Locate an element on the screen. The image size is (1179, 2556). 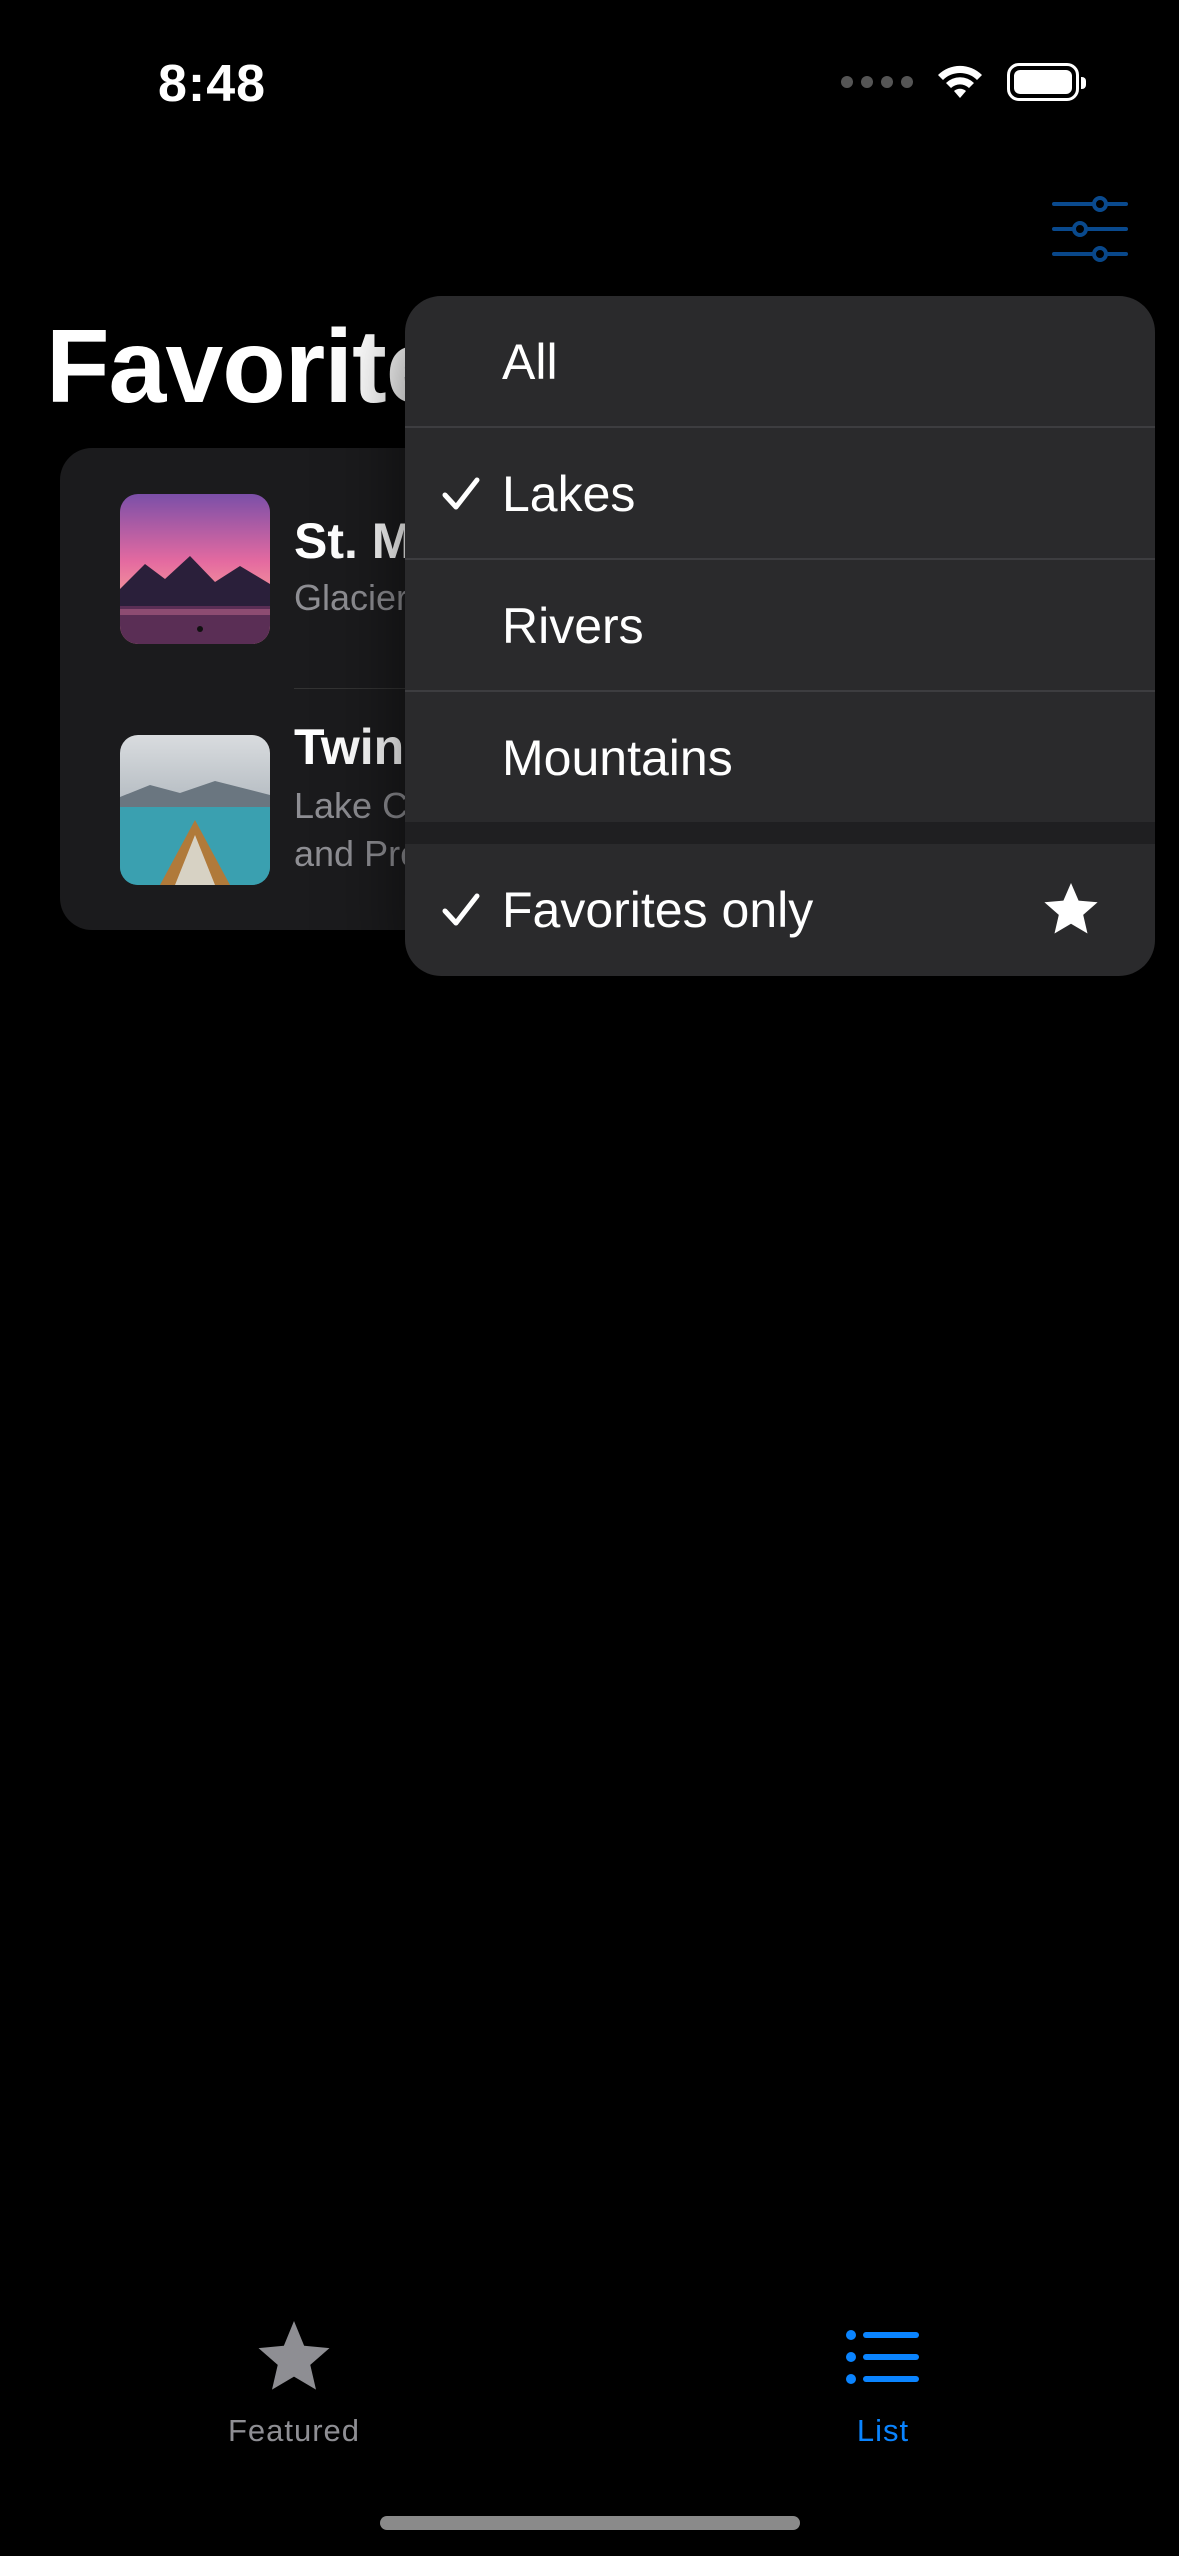
menu-item-all: All is located at coordinates (780, 361).